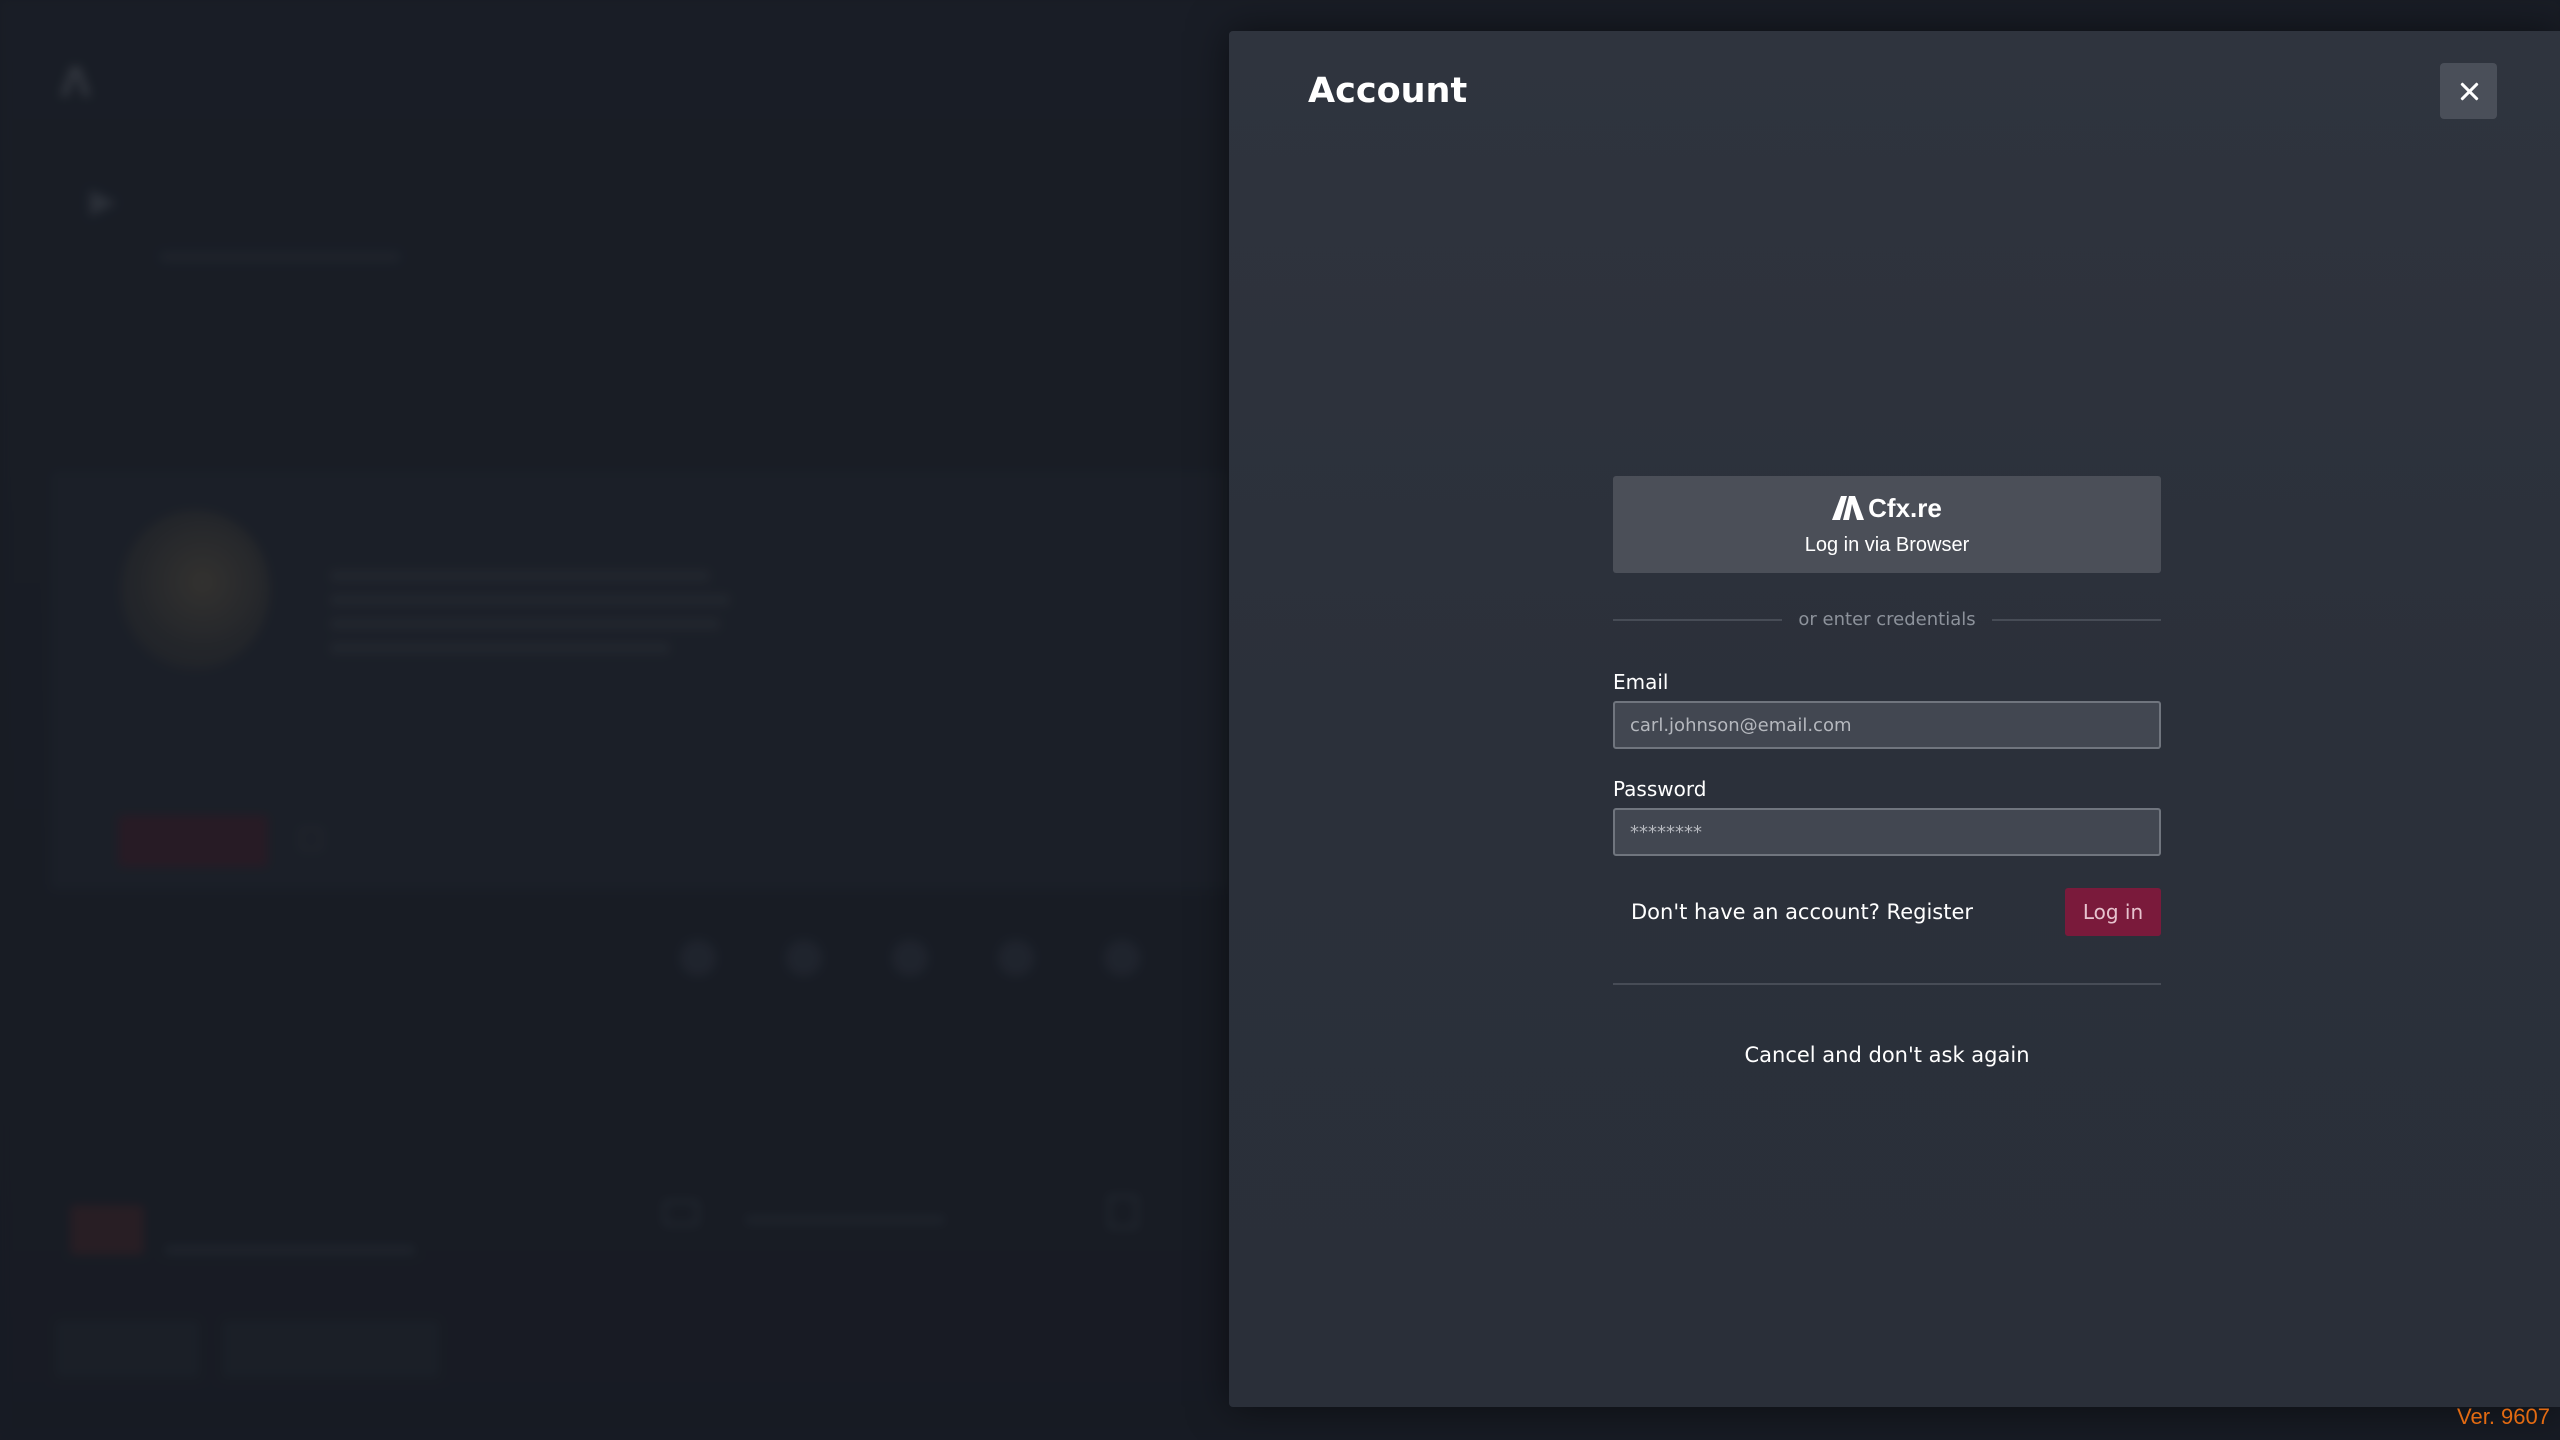  I want to click on credentials-divider: or enter credentials, so click(1887, 619).